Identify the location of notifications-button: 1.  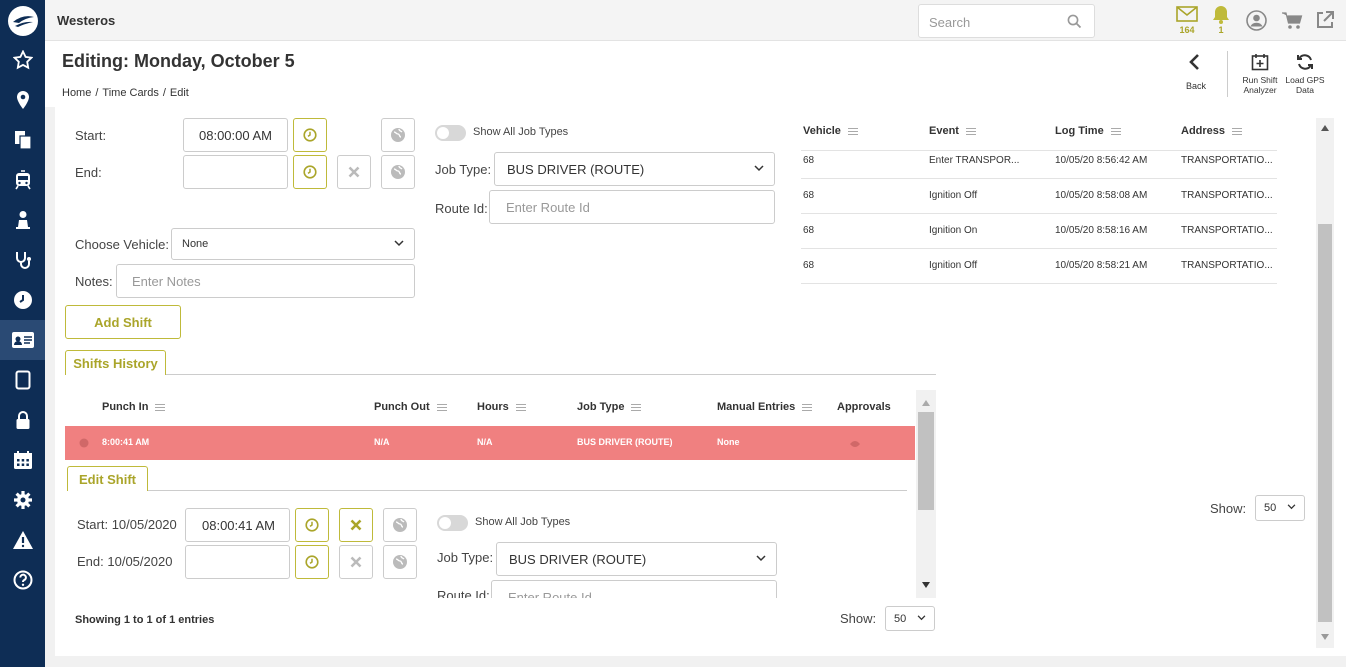
(1221, 20).